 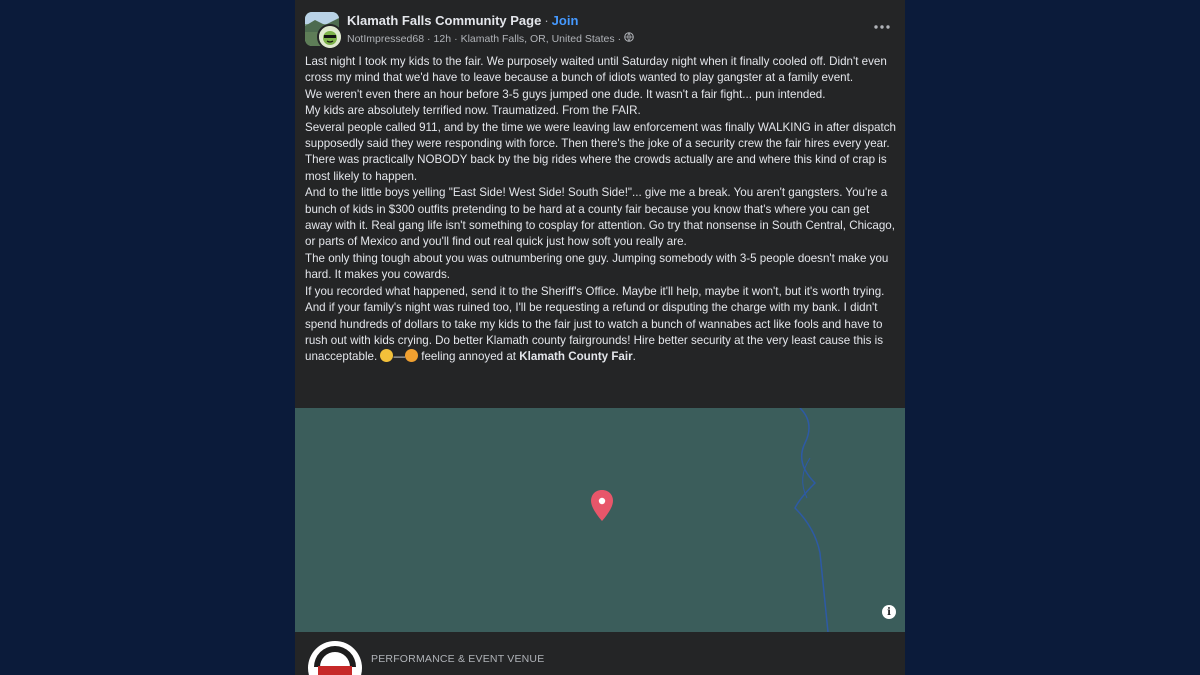 What do you see at coordinates (602, 506) in the screenshot?
I see `map-pin-icon` at bounding box center [602, 506].